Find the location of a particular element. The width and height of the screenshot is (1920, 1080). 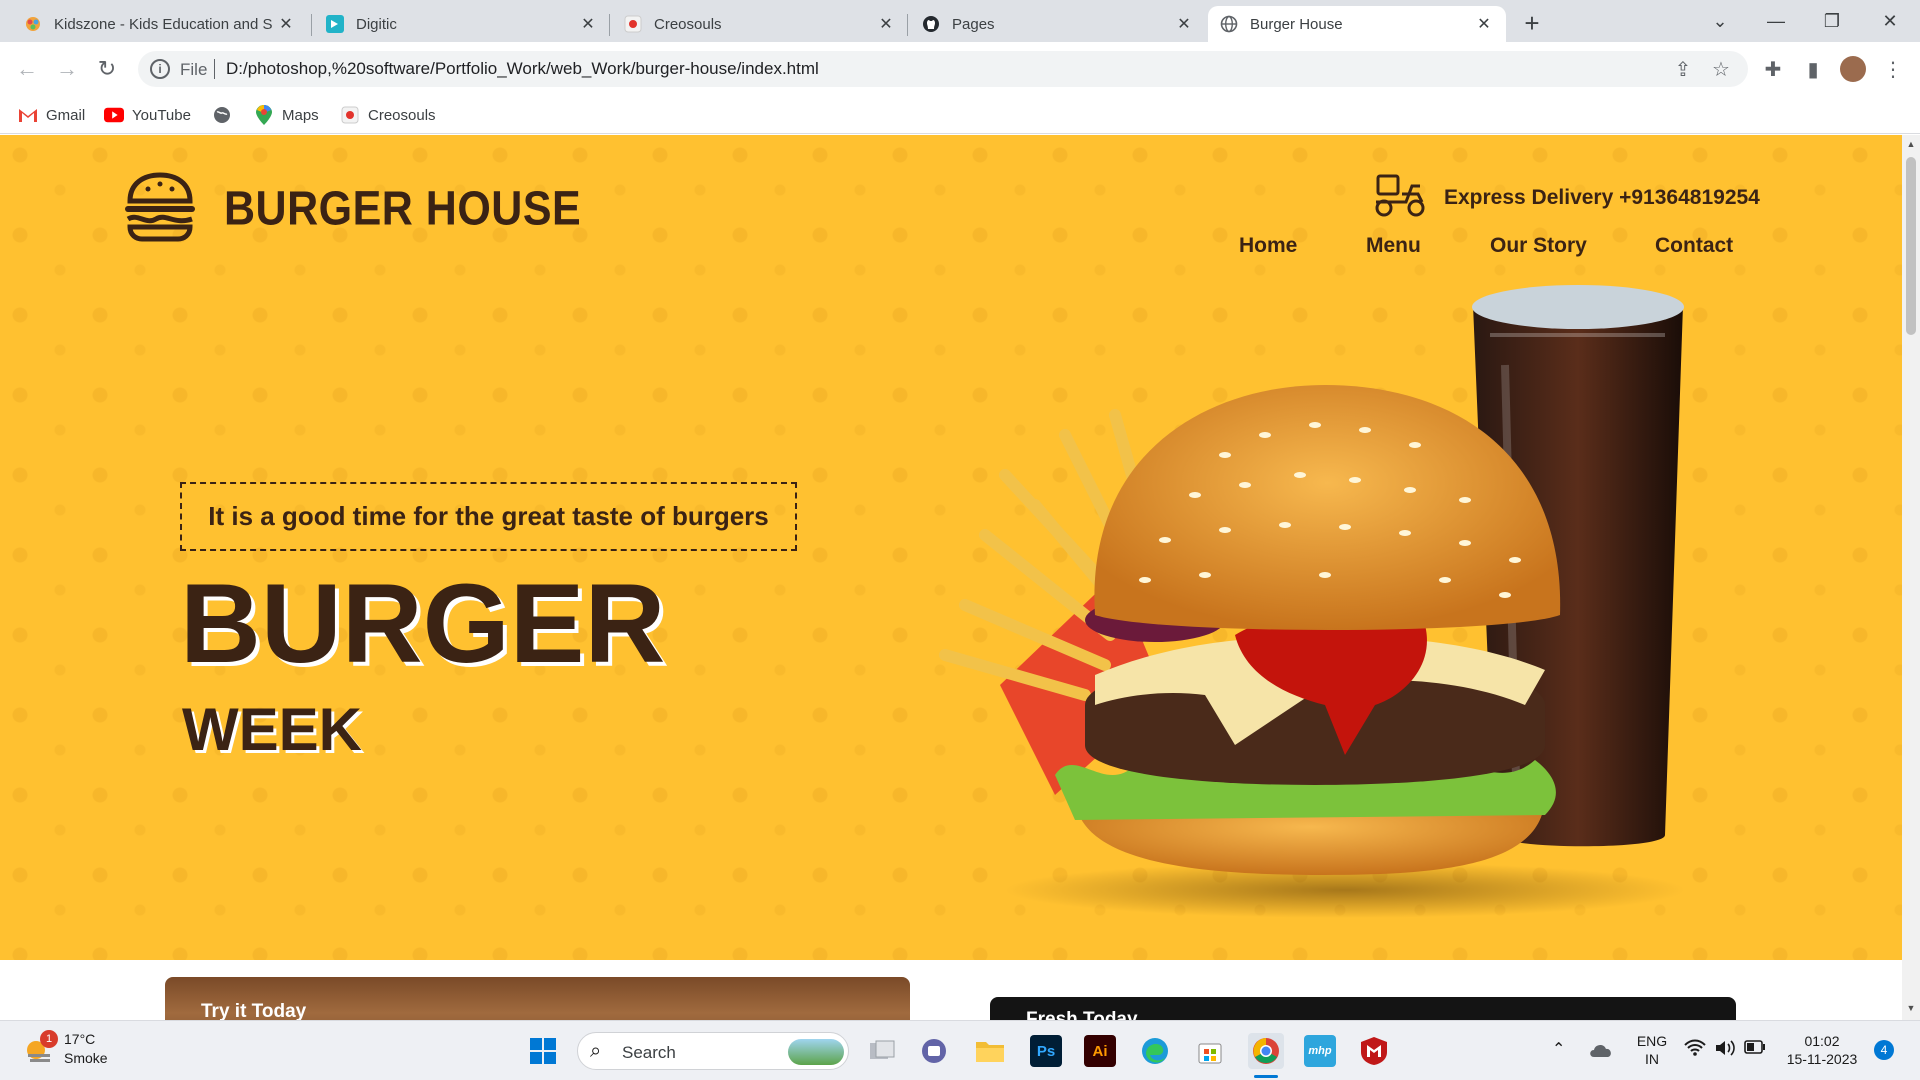

express-delivery: Express Delivery +91364819254 is located at coordinates (1566, 197).